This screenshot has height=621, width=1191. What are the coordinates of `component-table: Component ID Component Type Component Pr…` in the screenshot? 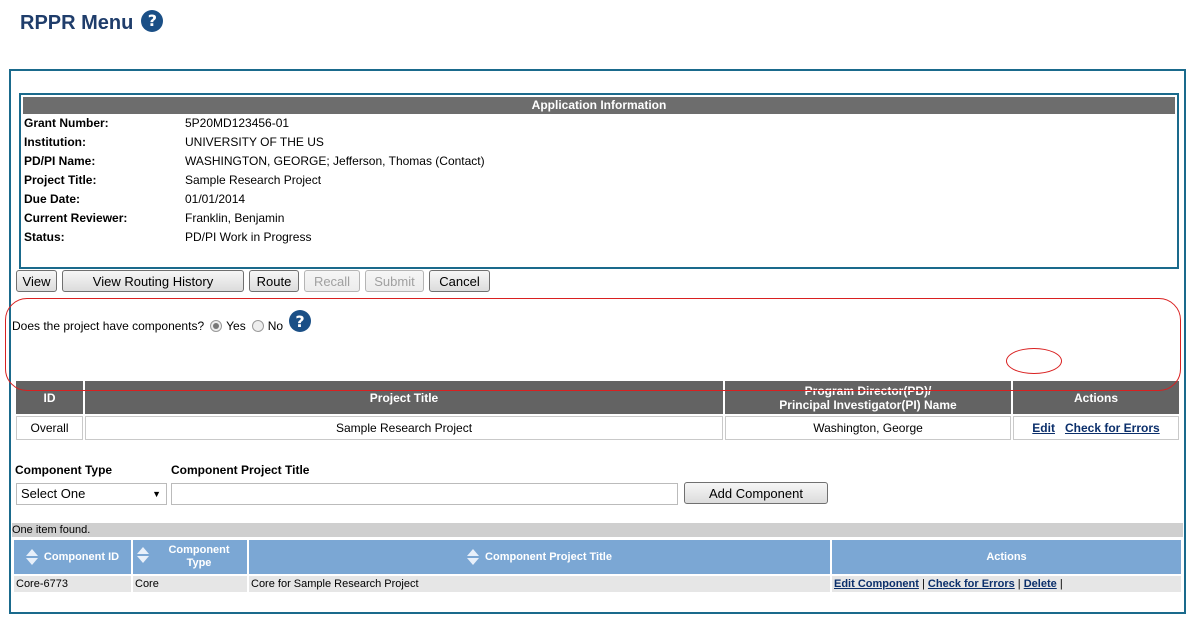 It's located at (597, 566).